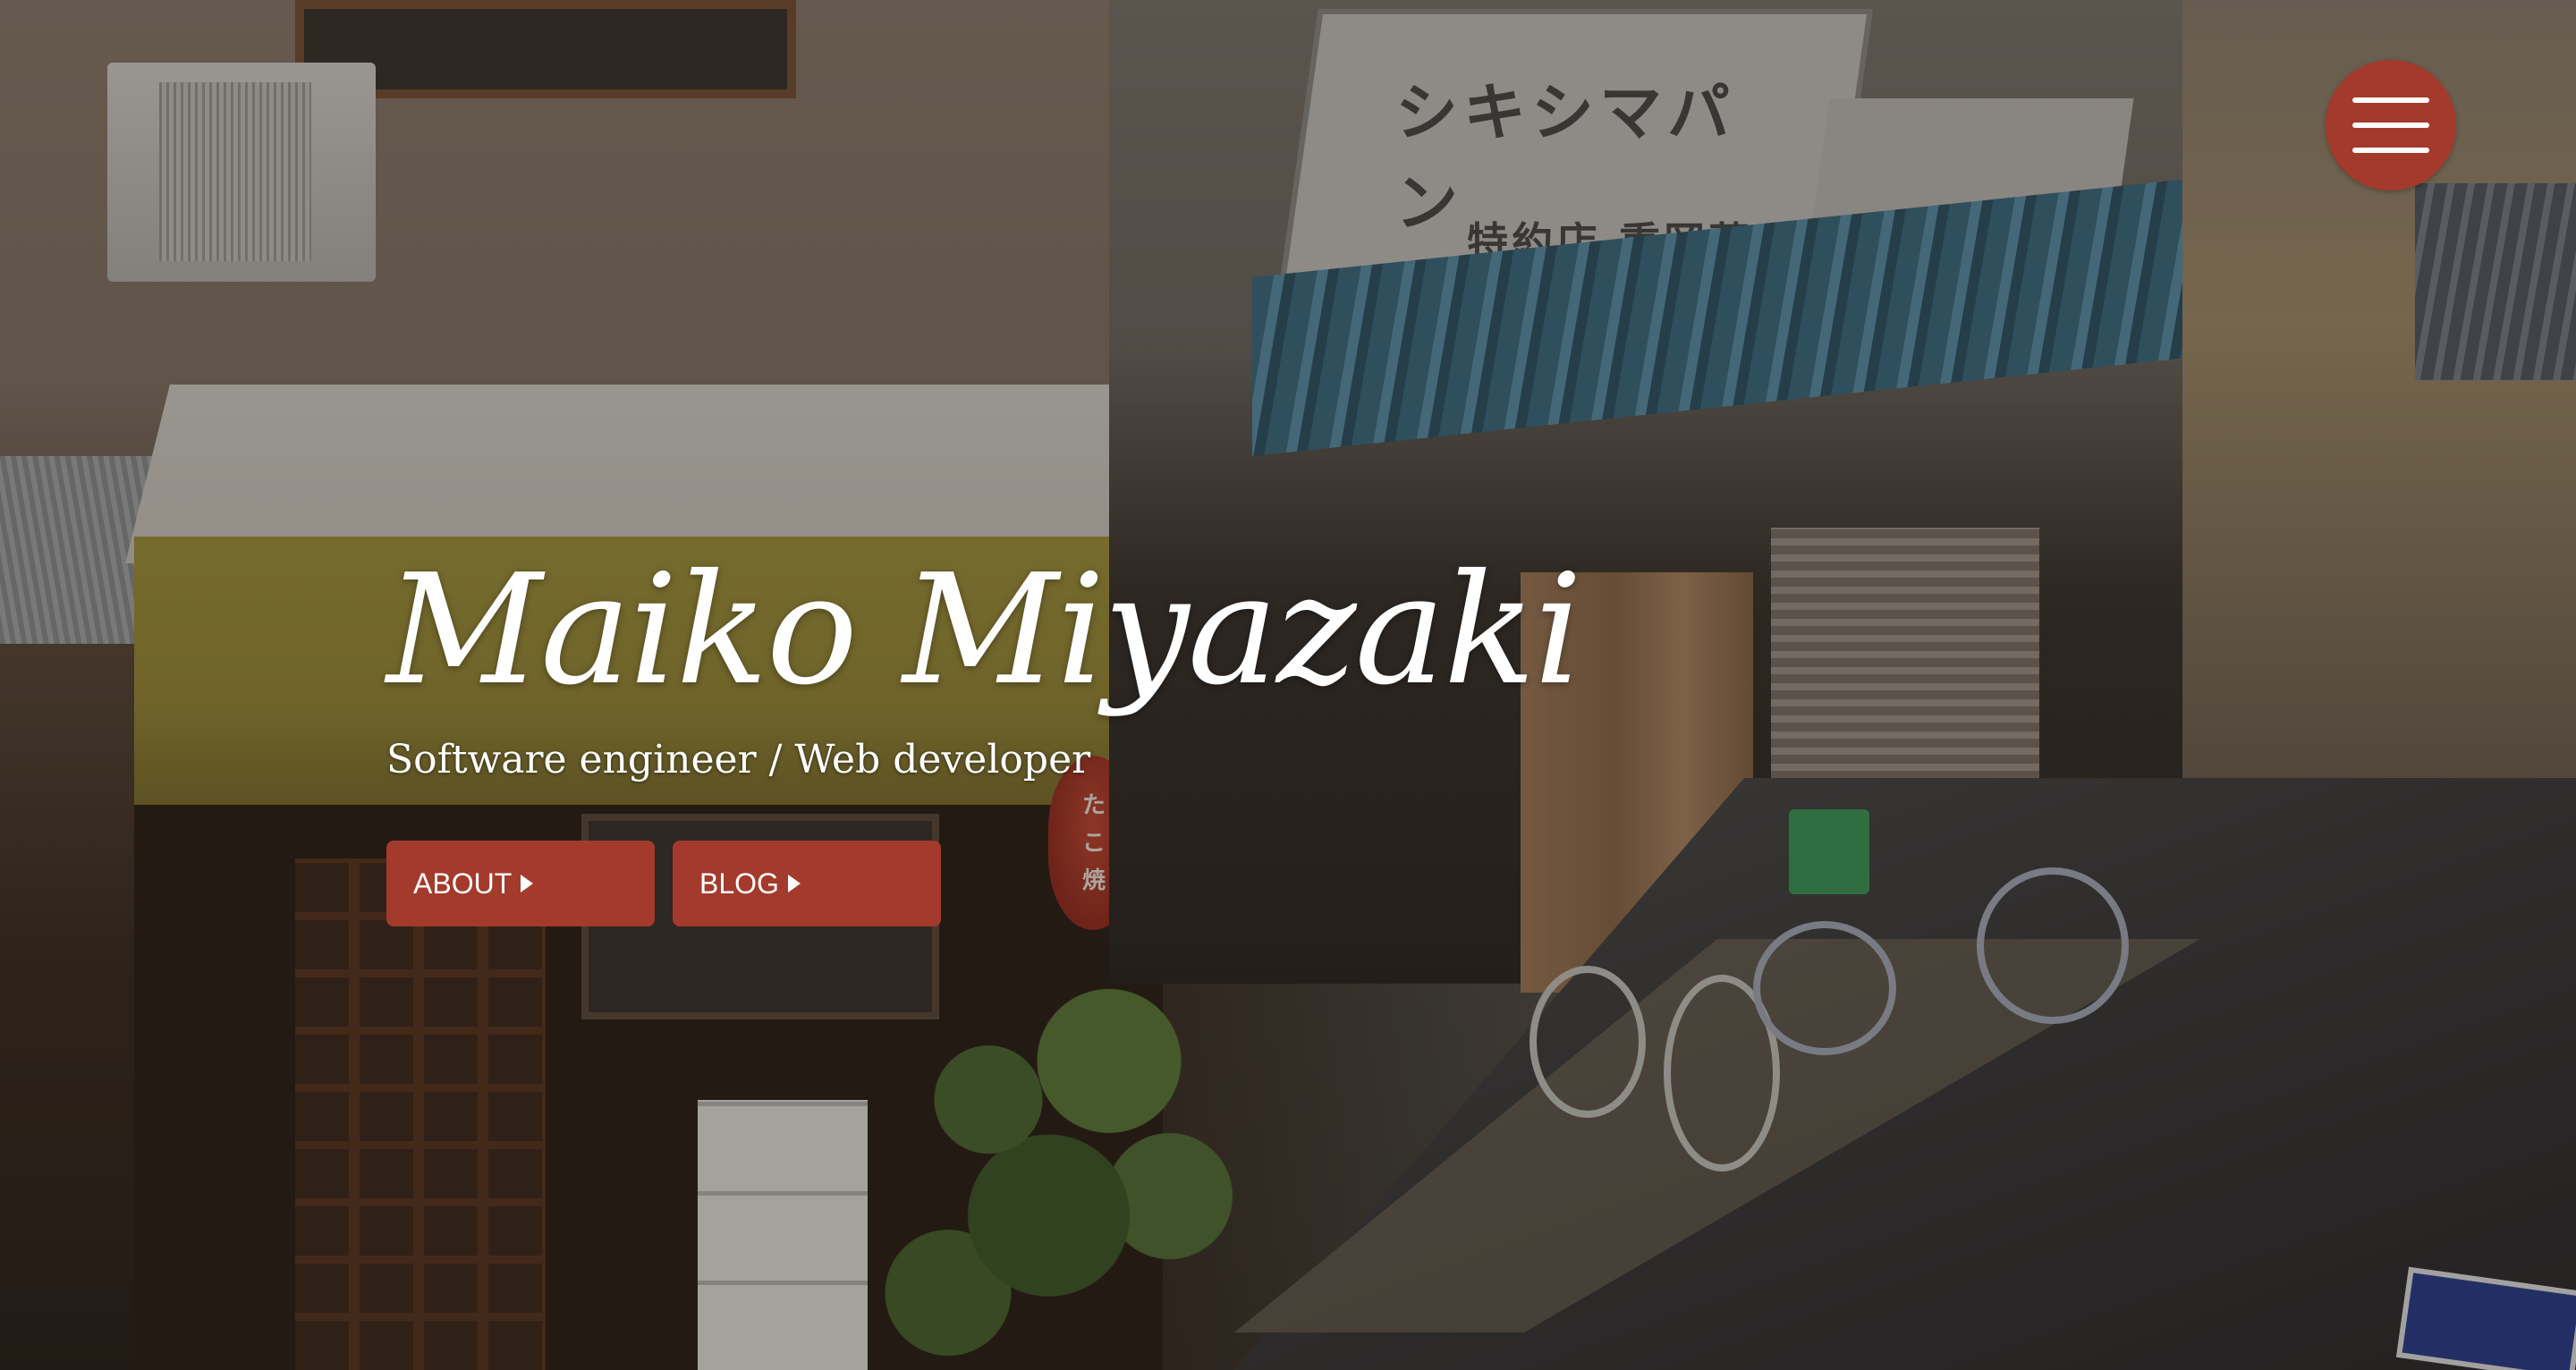  What do you see at coordinates (463, 883) in the screenshot?
I see `about-button-label: ABOUT` at bounding box center [463, 883].